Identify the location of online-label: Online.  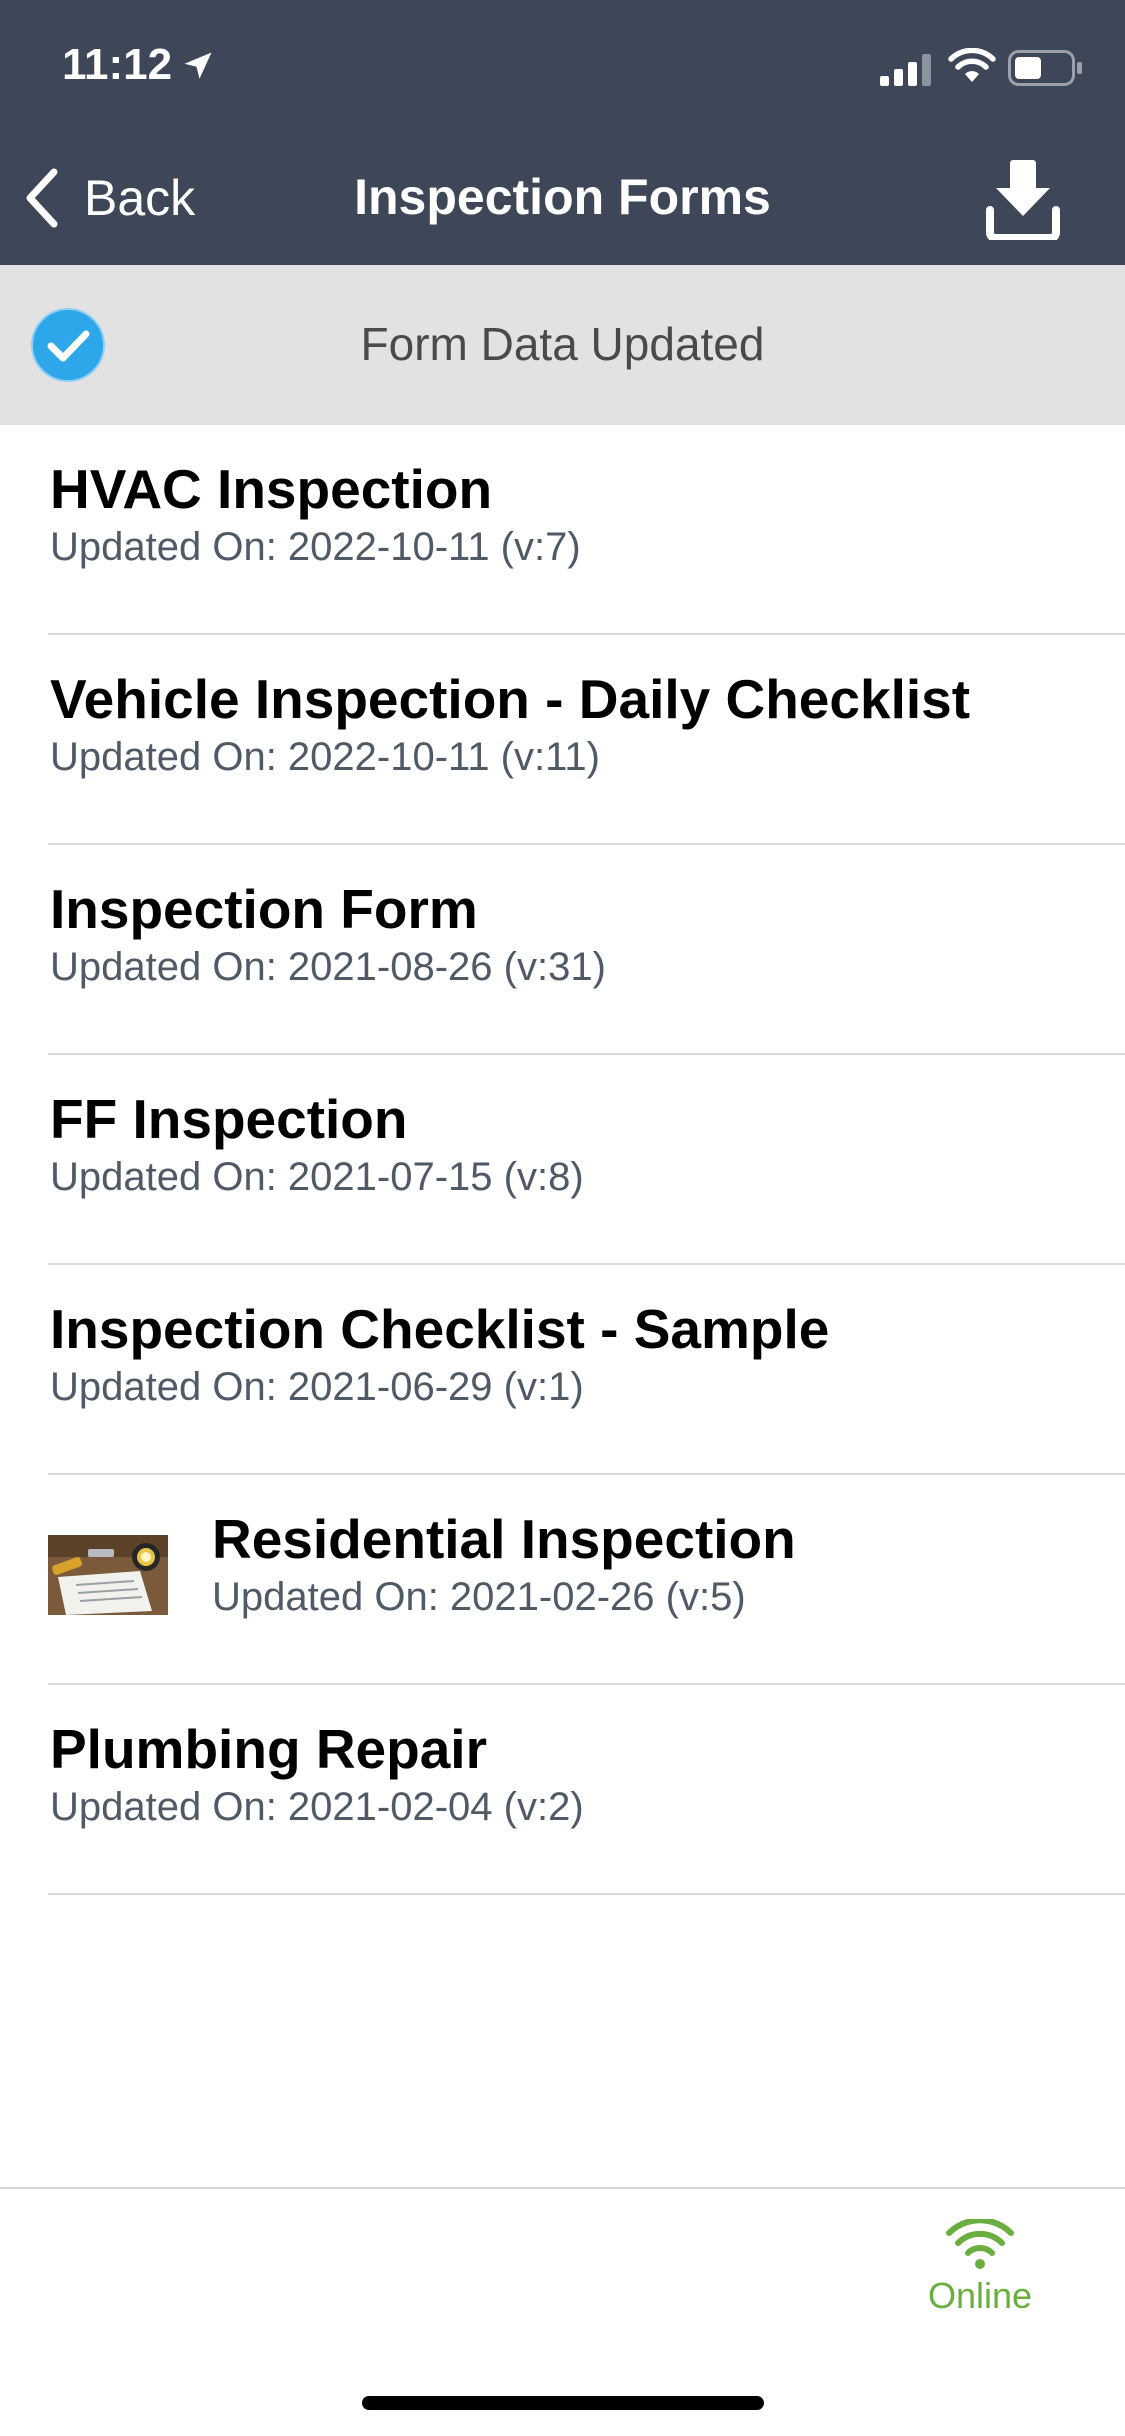
(980, 2295).